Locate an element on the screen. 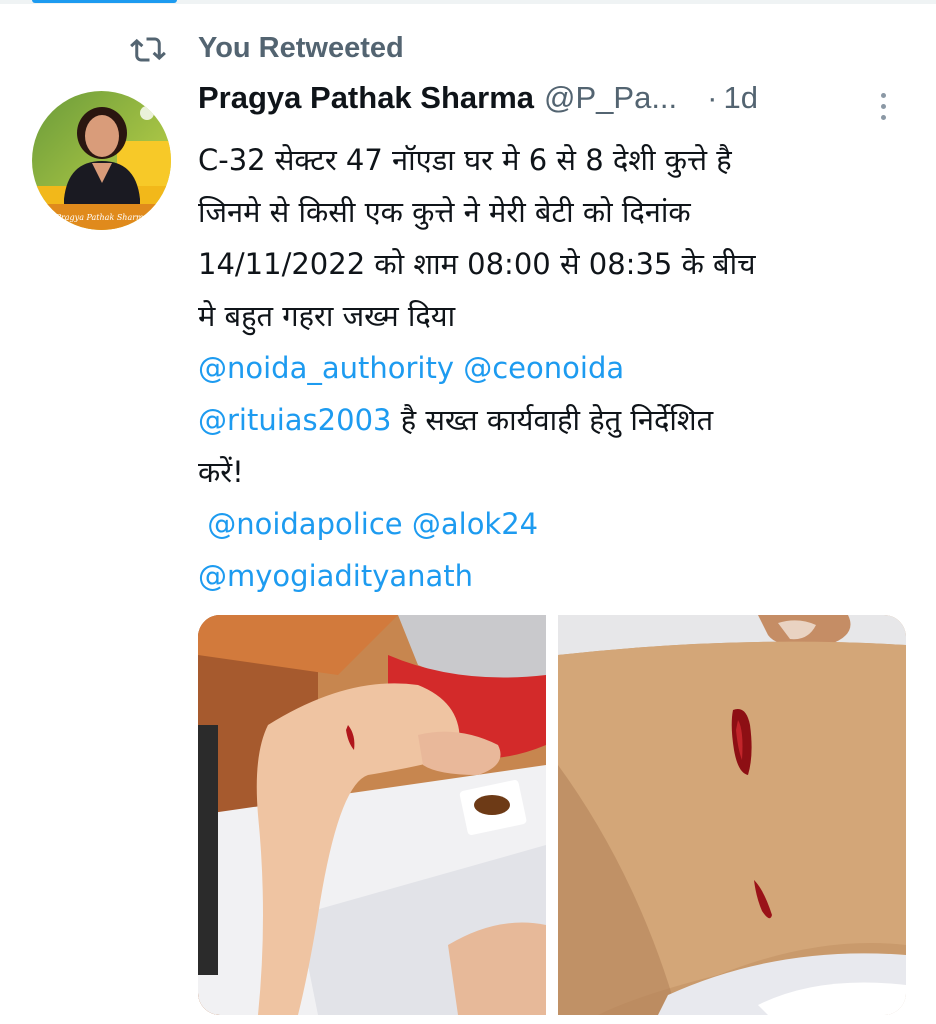 The height and width of the screenshot is (1024, 936). tab-indicator is located at coordinates (104, 1).